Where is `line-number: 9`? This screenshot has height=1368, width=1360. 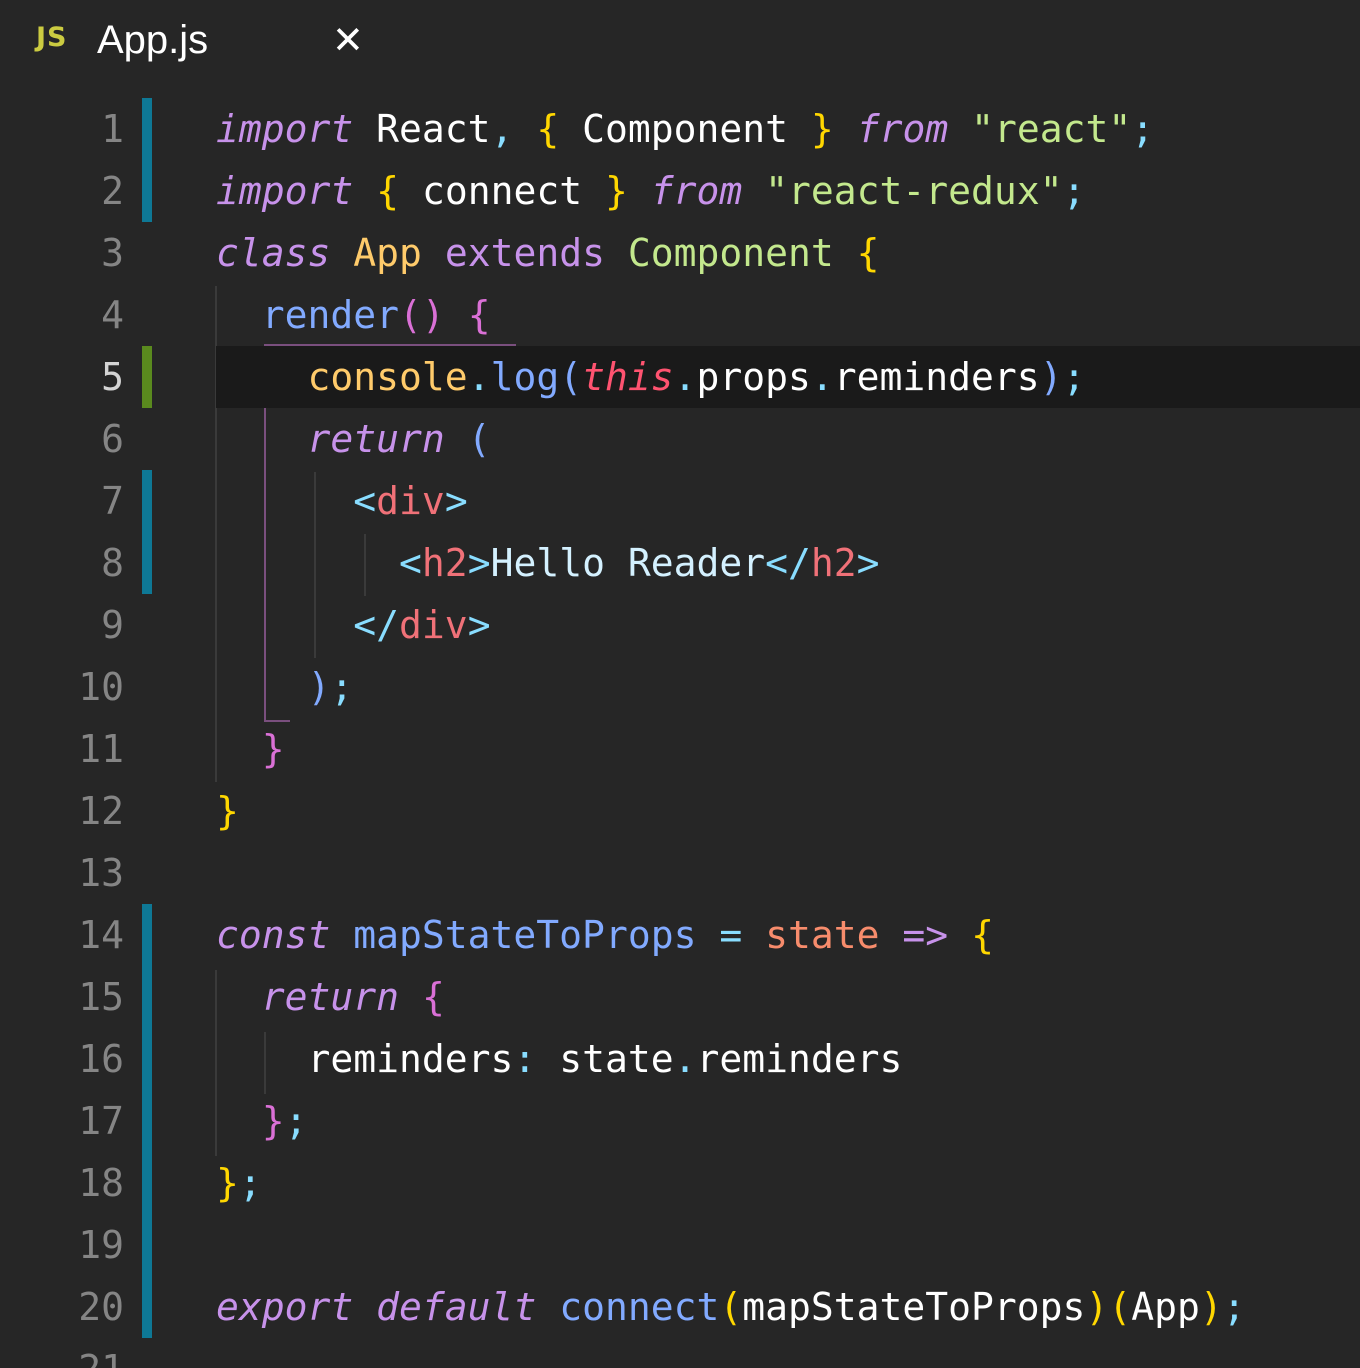 line-number: 9 is located at coordinates (112, 625).